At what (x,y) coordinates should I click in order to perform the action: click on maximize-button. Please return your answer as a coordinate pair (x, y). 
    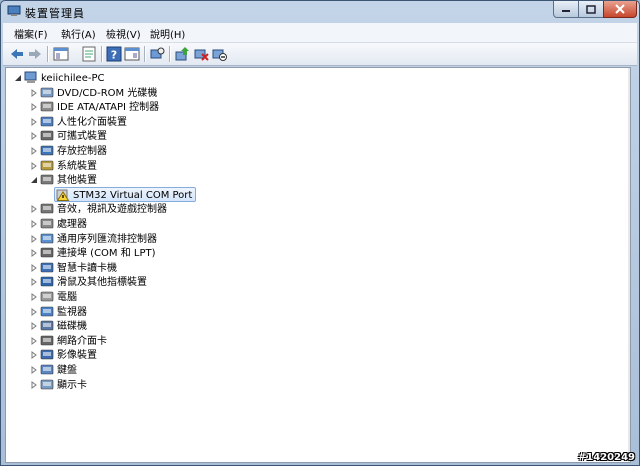
    Looking at the image, I should click on (591, 9).